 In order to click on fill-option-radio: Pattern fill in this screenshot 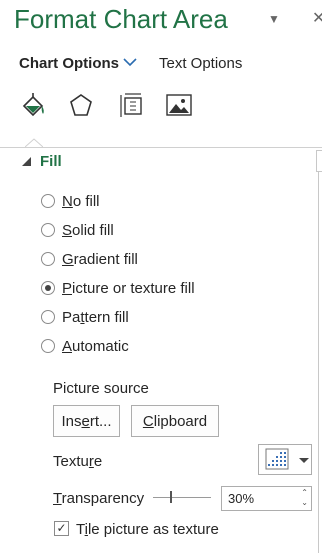, I will do `click(85, 317)`.